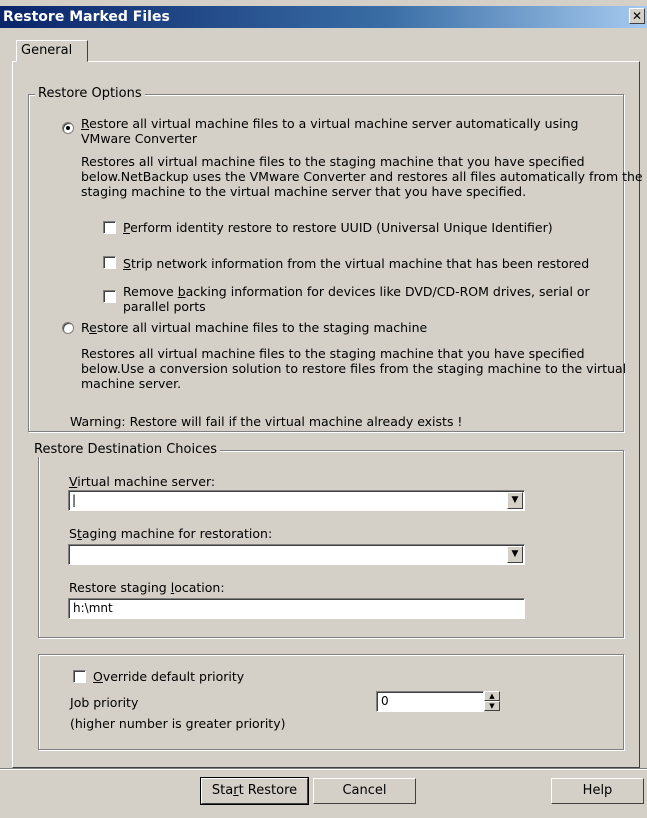 This screenshot has height=818, width=647. Describe the element at coordinates (79, 676) in the screenshot. I see `checkbox-override-priority` at that location.